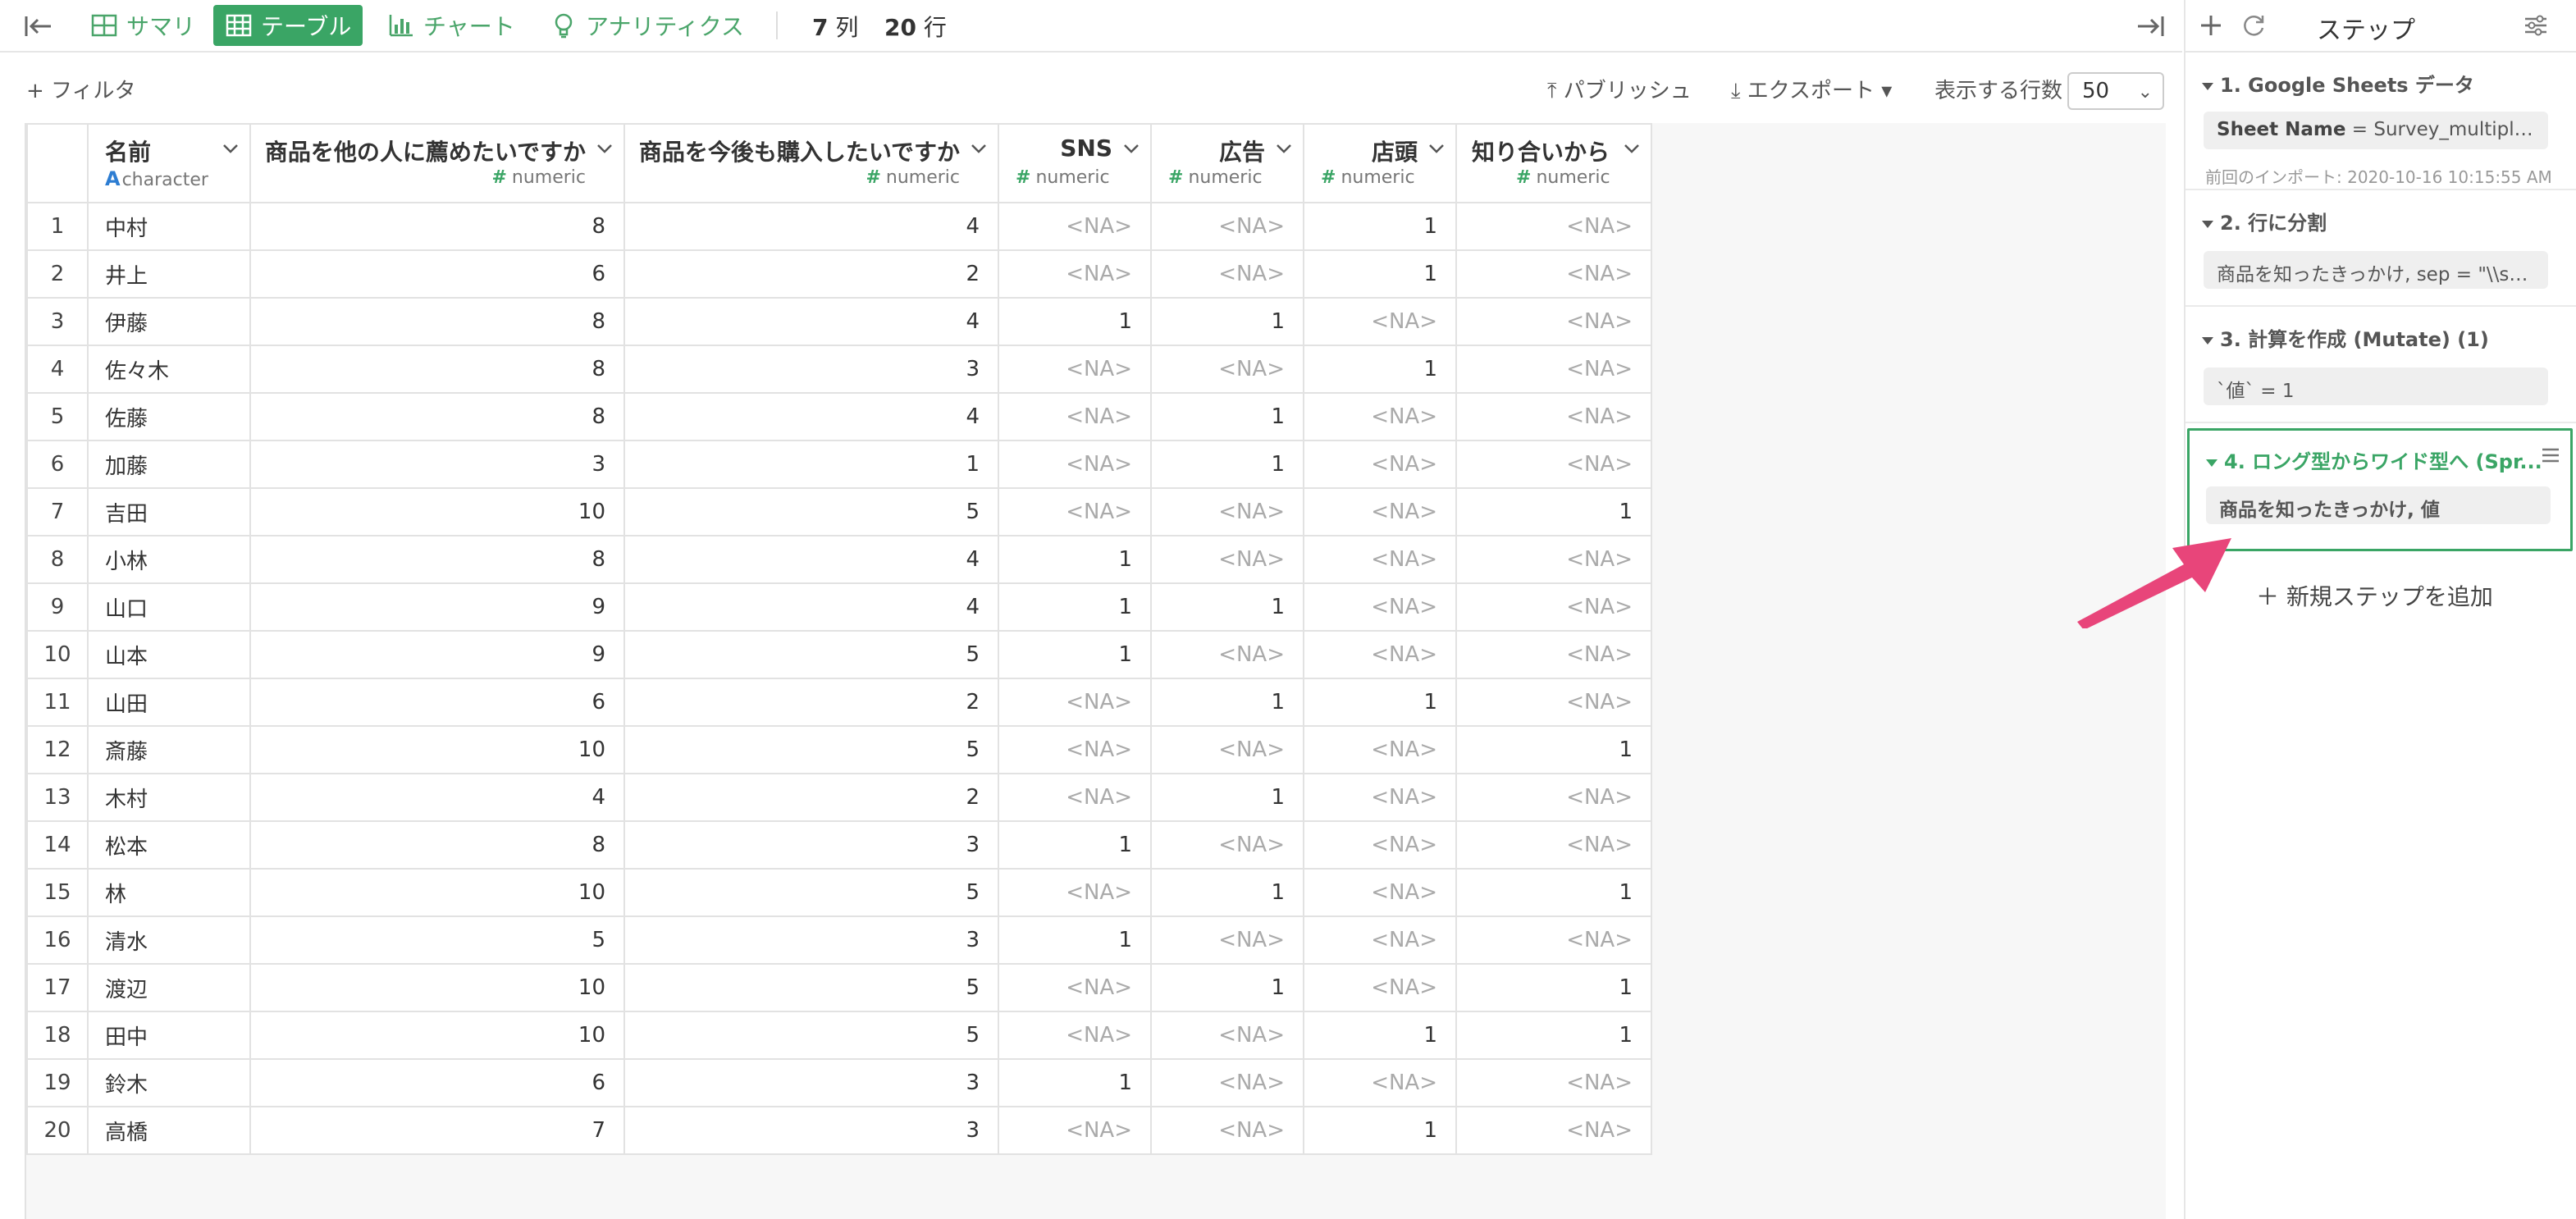 The width and height of the screenshot is (2576, 1219). Describe the element at coordinates (169, 321) in the screenshot. I see `table-cell: 伊藤` at that location.